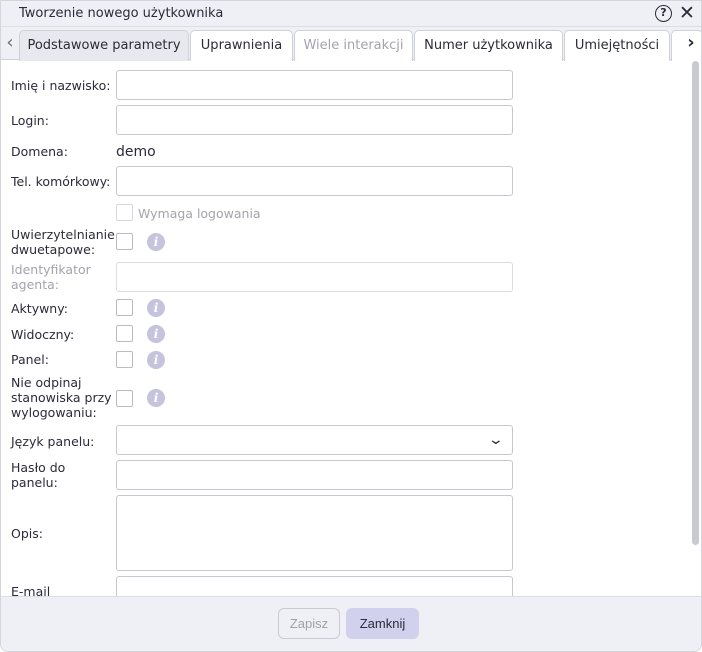  I want to click on description-label: Opis:, so click(27, 533).